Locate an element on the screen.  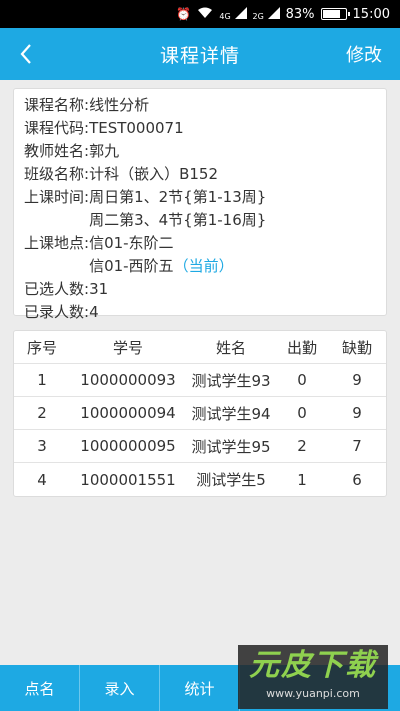
location-label: 上课地点: is located at coordinates (57, 243).